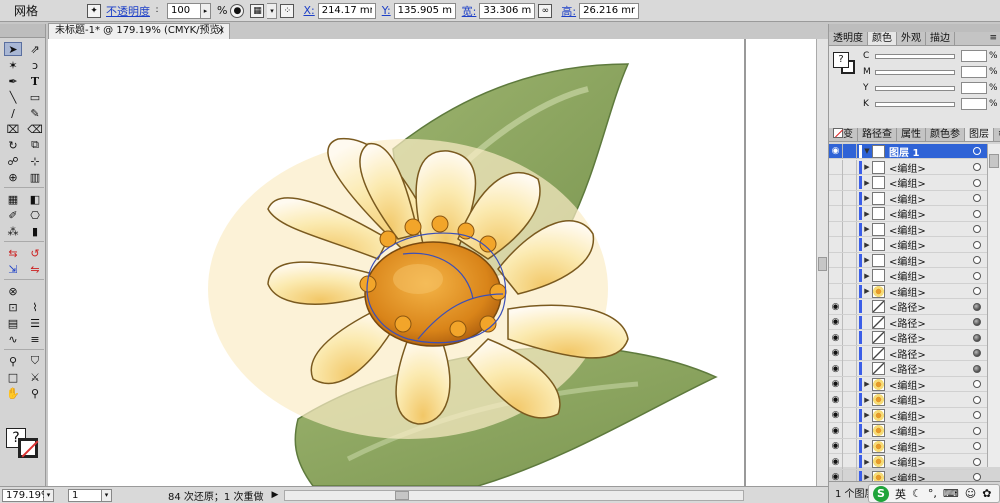 Image resolution: width=1000 pixels, height=503 pixels. What do you see at coordinates (274, 495) in the screenshot?
I see `status-menu-arrow: ▶` at bounding box center [274, 495].